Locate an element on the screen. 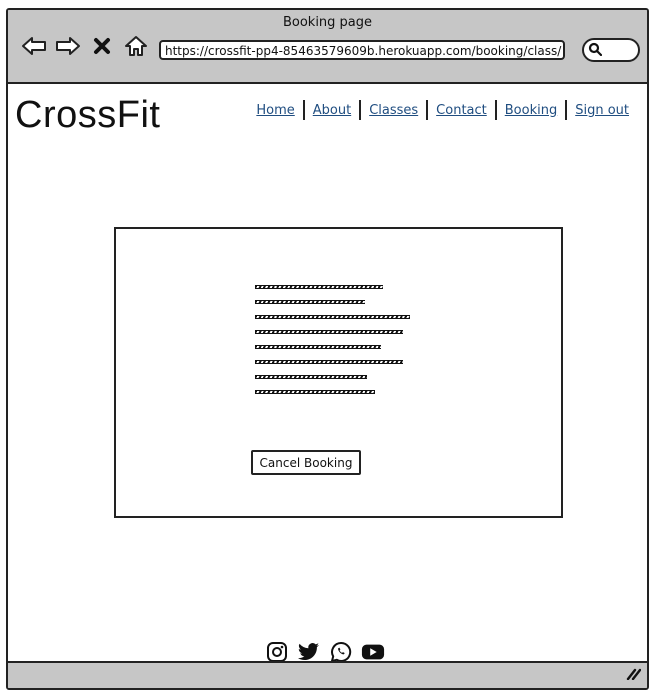 The height and width of the screenshot is (698, 656). browser-nav-buttons is located at coordinates (85, 46).